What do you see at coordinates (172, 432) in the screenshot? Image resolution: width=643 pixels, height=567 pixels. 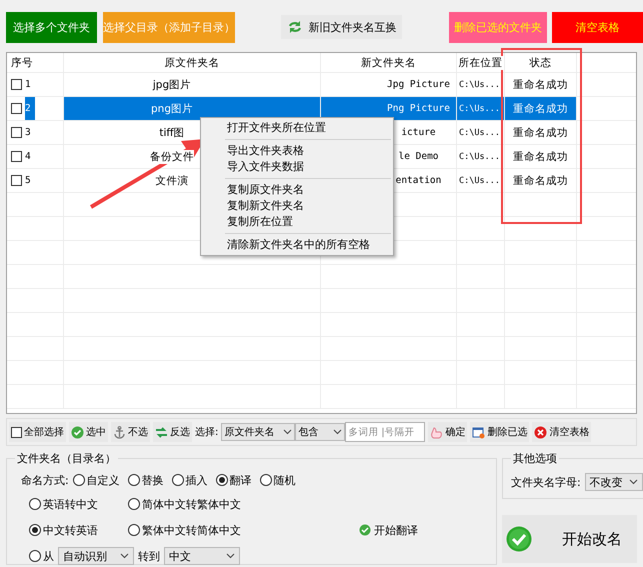 I see `toolbar-button: 反选` at bounding box center [172, 432].